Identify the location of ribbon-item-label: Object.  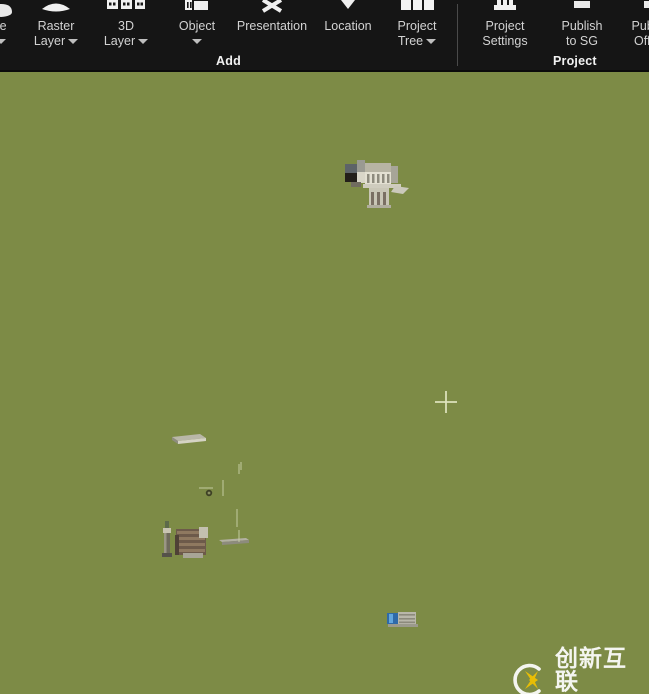
(197, 26).